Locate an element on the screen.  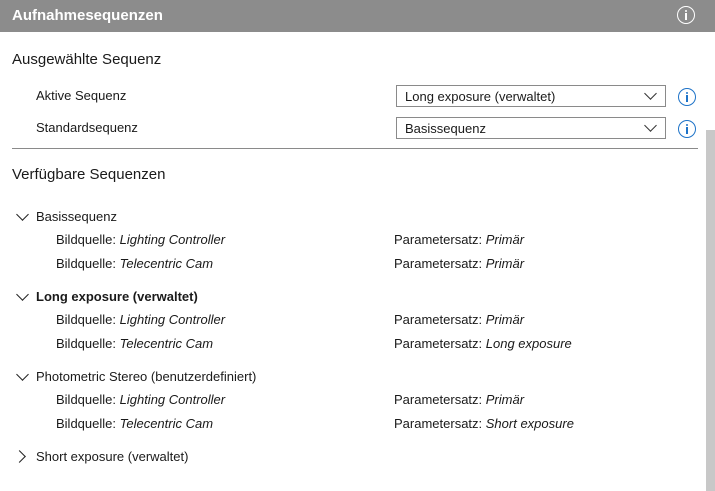
default-sequence-label: Standardsequenz is located at coordinates (87, 127).